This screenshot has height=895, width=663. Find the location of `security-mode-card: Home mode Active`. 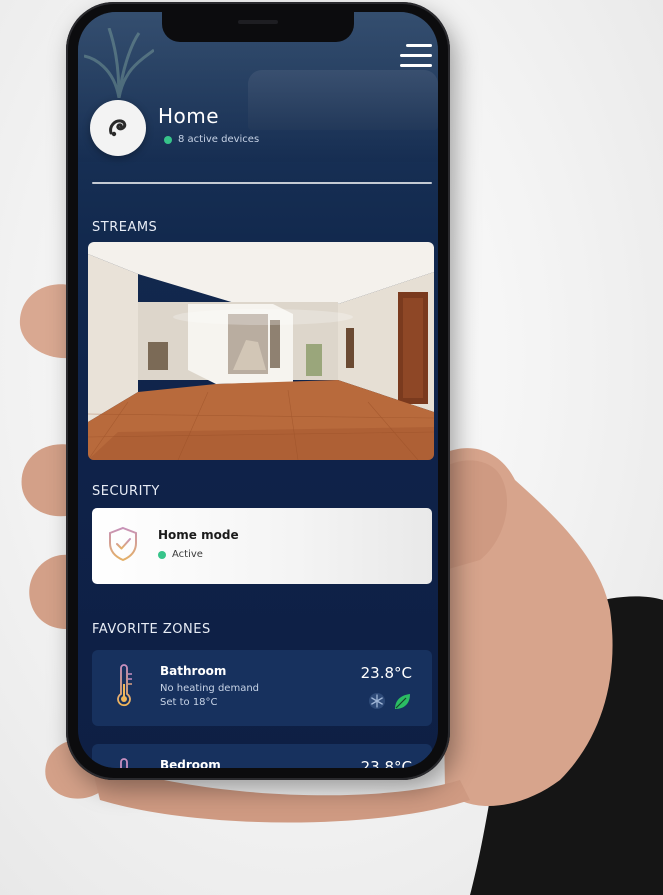

security-mode-card: Home mode Active is located at coordinates (262, 546).